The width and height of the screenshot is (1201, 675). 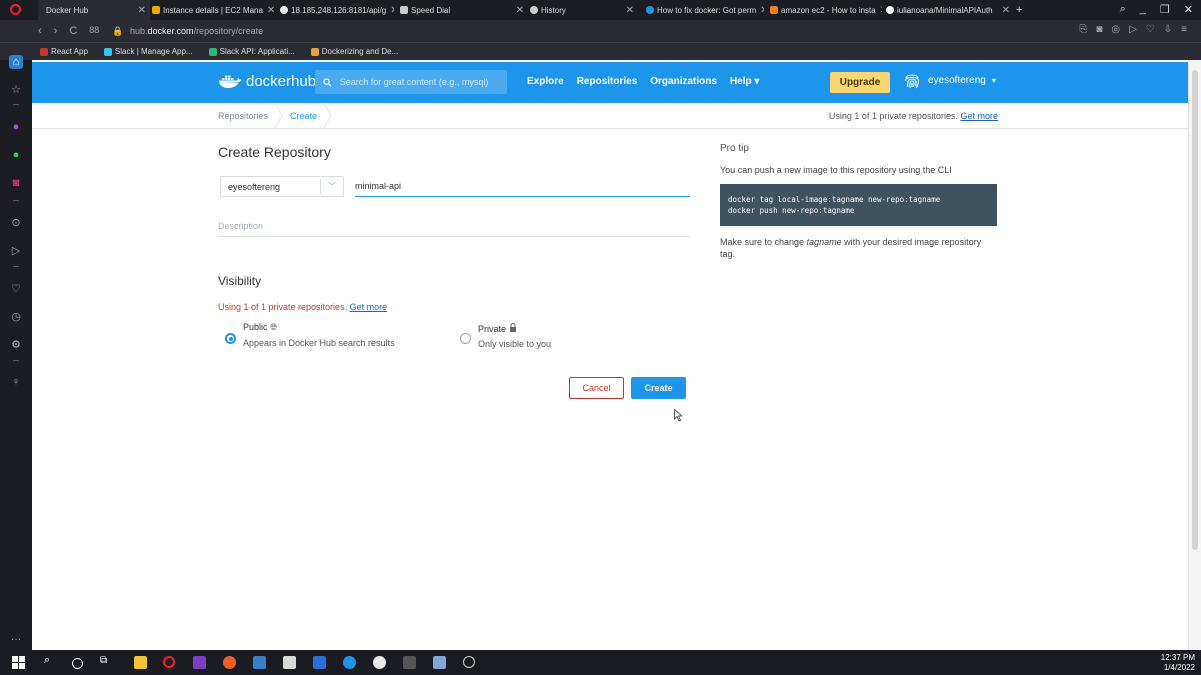 What do you see at coordinates (196, 31) in the screenshot?
I see `url-field: hub.docker.com/repository/create` at bounding box center [196, 31].